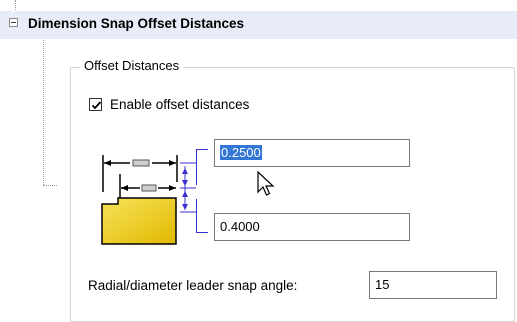  I want to click on offset-diagram-icon, so click(148, 200).